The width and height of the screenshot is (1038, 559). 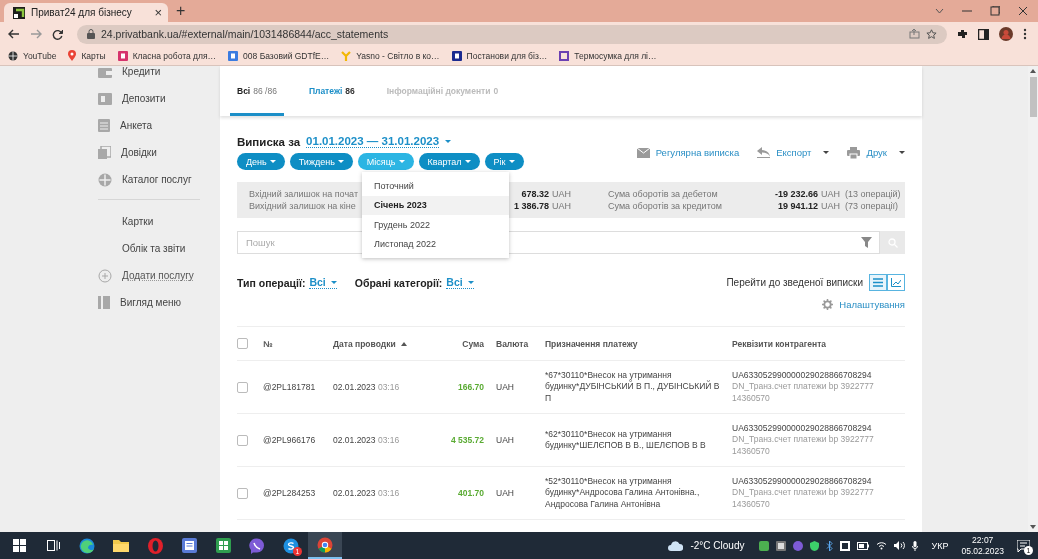 I want to click on bookmark: Карты, so click(x=87, y=55).